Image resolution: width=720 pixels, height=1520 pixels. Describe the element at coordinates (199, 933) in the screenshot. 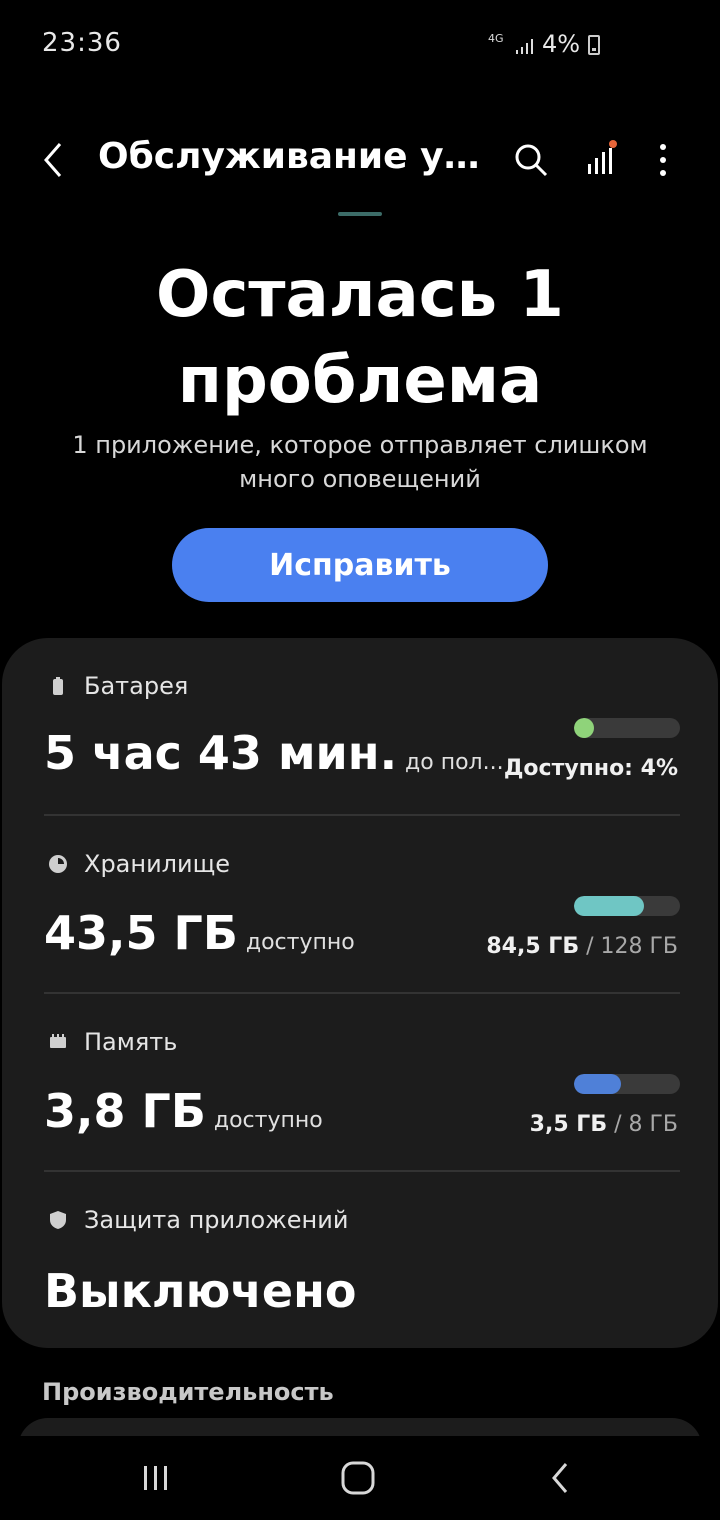

I see `storage-available: 43,5 ГБ доступно` at that location.